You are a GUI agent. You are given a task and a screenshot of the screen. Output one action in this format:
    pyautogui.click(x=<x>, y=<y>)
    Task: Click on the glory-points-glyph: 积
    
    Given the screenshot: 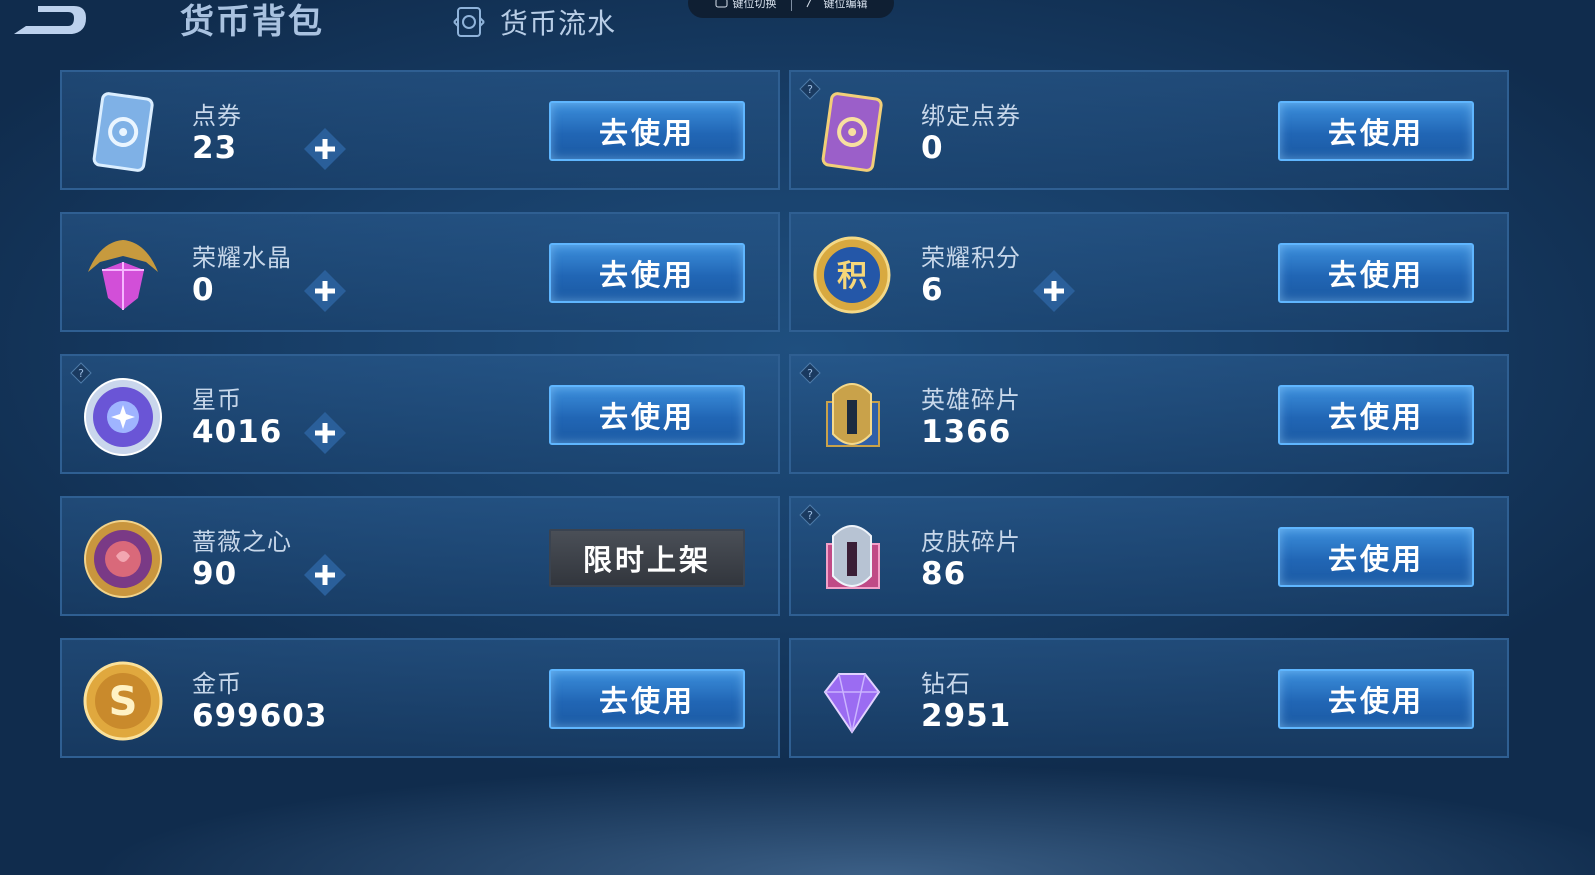 What is the action you would take?
    pyautogui.click(x=852, y=276)
    